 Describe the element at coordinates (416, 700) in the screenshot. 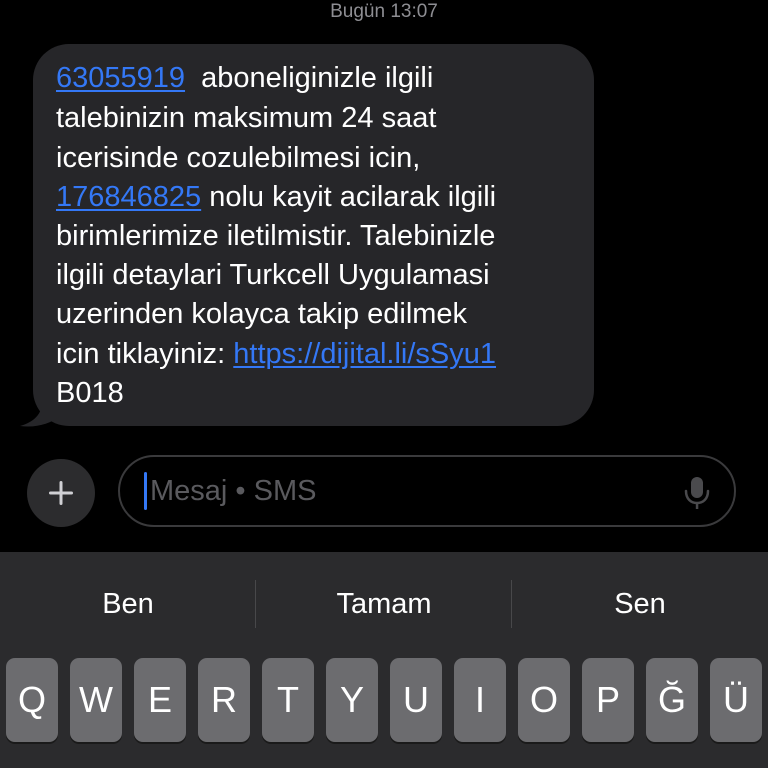

I see `key-u: U` at that location.